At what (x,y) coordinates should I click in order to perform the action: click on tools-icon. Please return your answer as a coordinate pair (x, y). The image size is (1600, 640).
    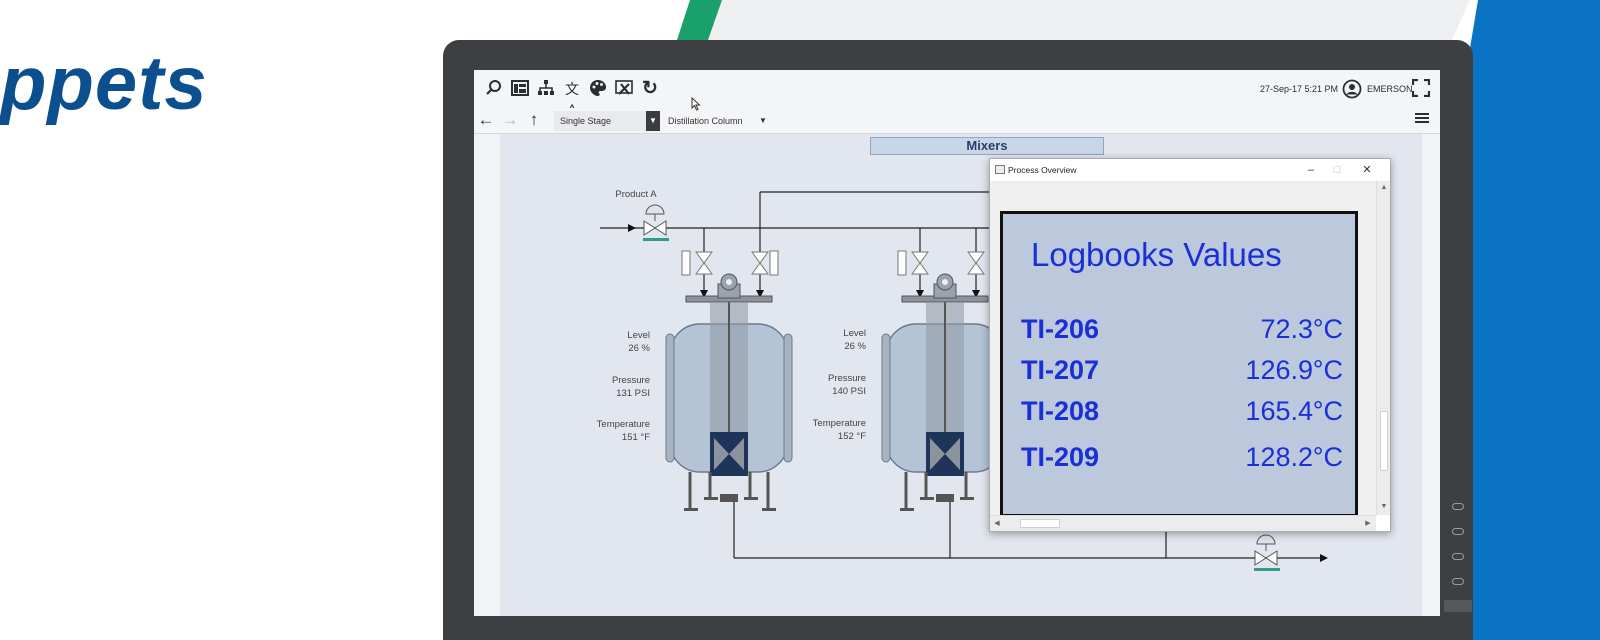
    Looking at the image, I should click on (624, 89).